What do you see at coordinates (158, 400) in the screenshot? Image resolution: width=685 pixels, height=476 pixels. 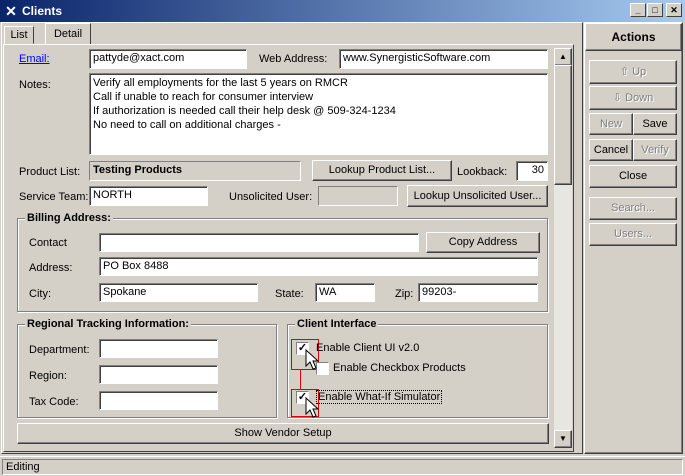 I see `tax-code-field` at bounding box center [158, 400].